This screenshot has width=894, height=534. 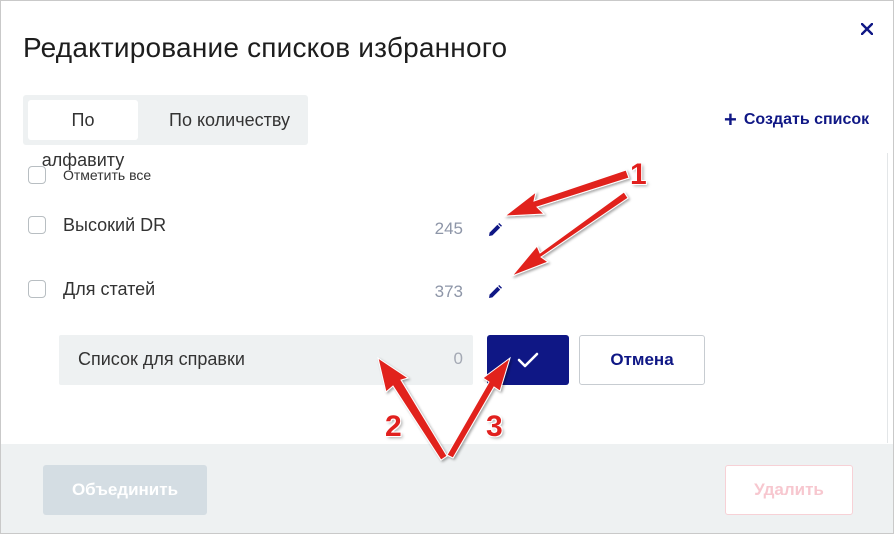 I want to click on annotation-number: 1, so click(x=638, y=174).